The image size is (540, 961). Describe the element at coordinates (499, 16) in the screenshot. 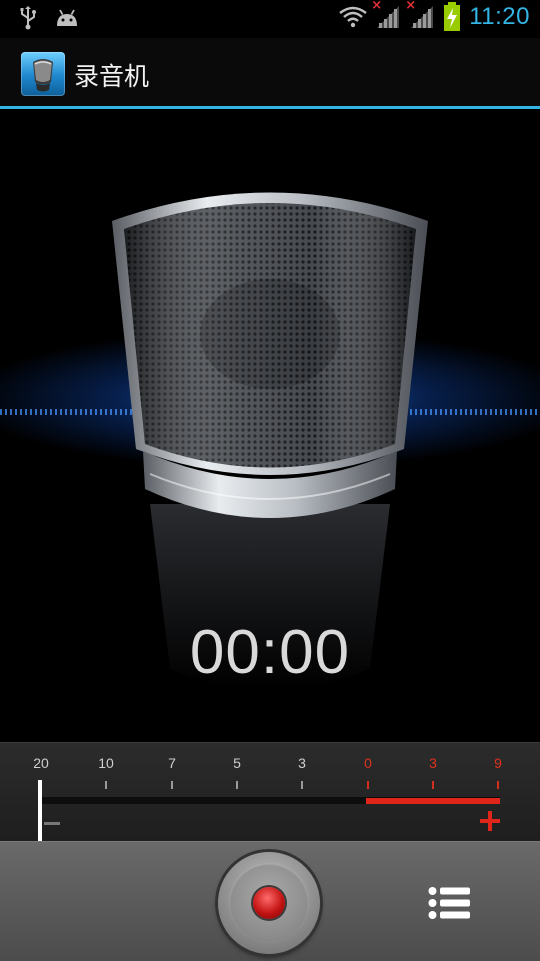

I see `status-time: 11:20` at that location.